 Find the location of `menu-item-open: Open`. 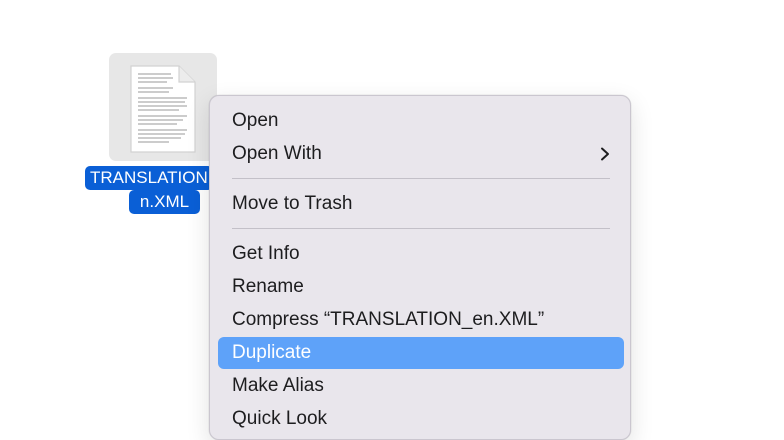

menu-item-open: Open is located at coordinates (421, 121).